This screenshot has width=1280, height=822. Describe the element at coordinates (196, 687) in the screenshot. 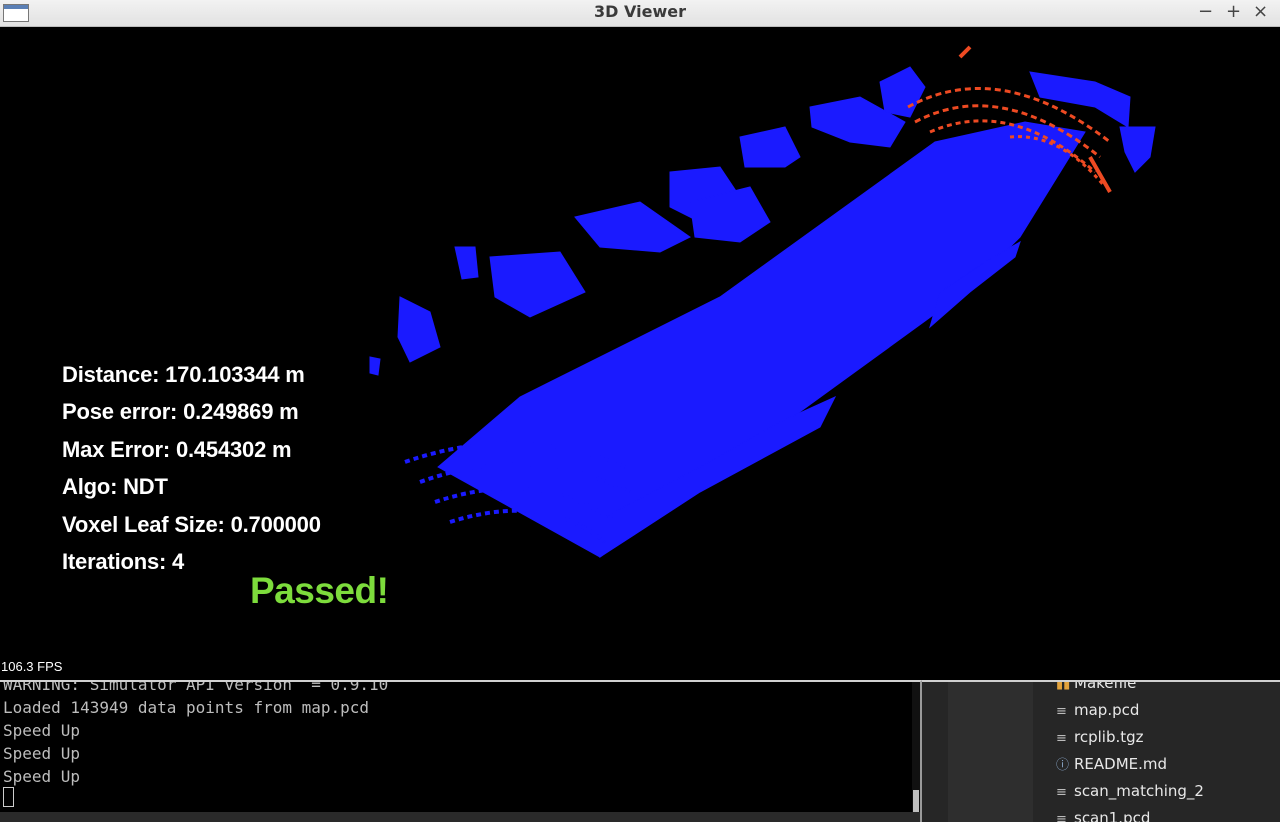

I see `terminal-line: WARNING: Simulator API version = 0.9.10` at that location.